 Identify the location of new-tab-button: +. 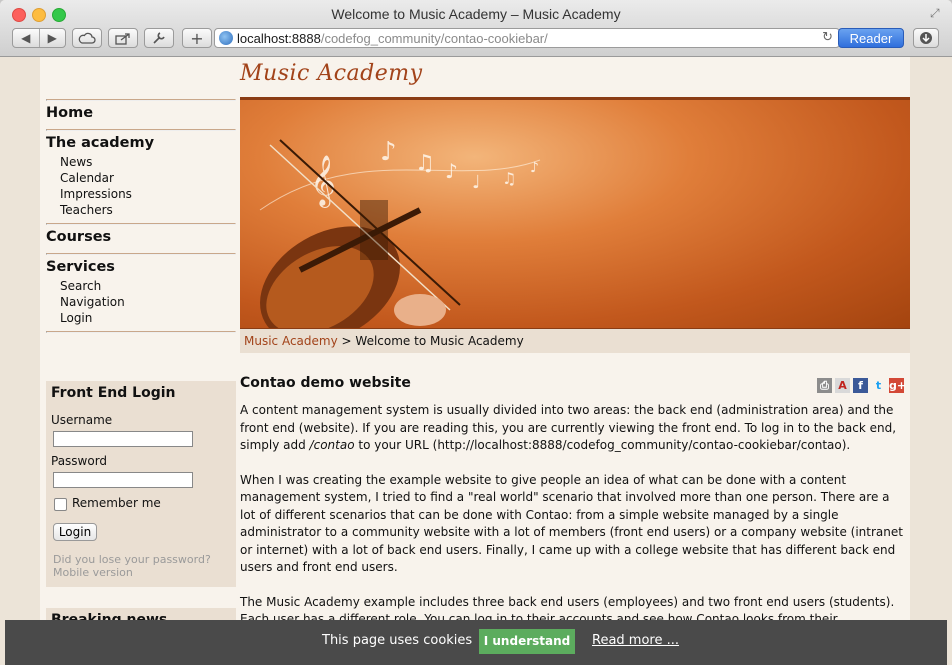
(197, 38).